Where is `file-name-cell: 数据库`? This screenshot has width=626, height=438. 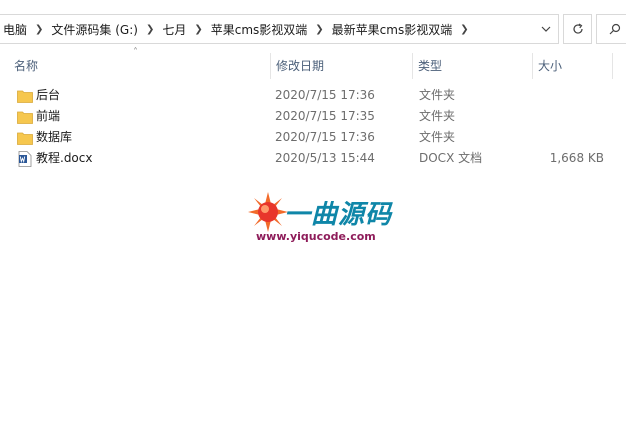
file-name-cell: 数据库 is located at coordinates (41, 137).